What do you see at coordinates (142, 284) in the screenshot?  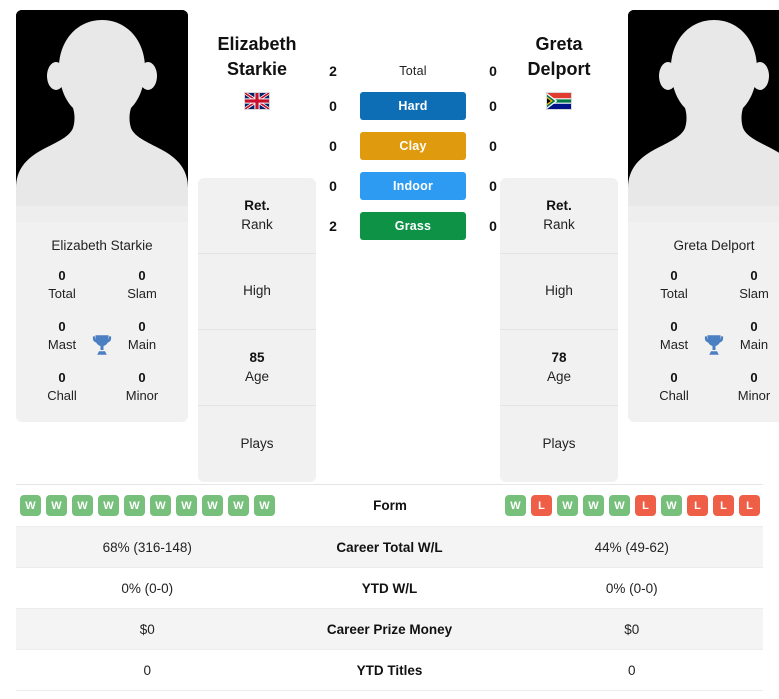 I see `left-titles-slam: 0 Slam` at bounding box center [142, 284].